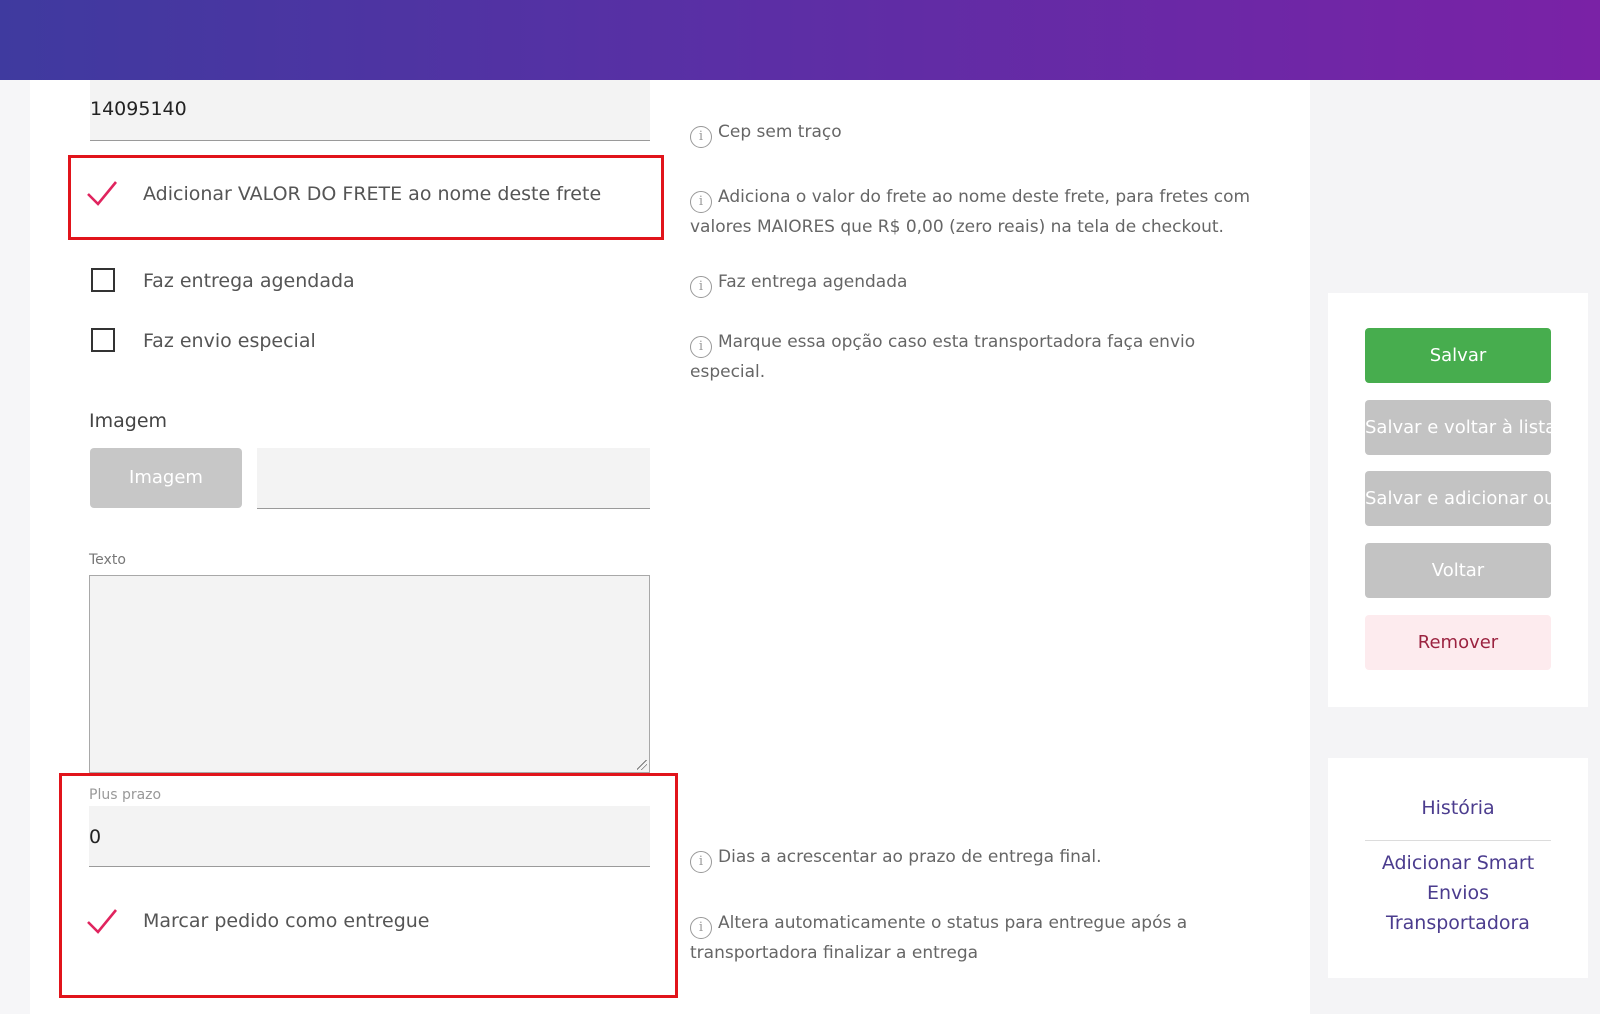 The width and height of the screenshot is (1600, 1014). I want to click on links-divider, so click(1458, 840).